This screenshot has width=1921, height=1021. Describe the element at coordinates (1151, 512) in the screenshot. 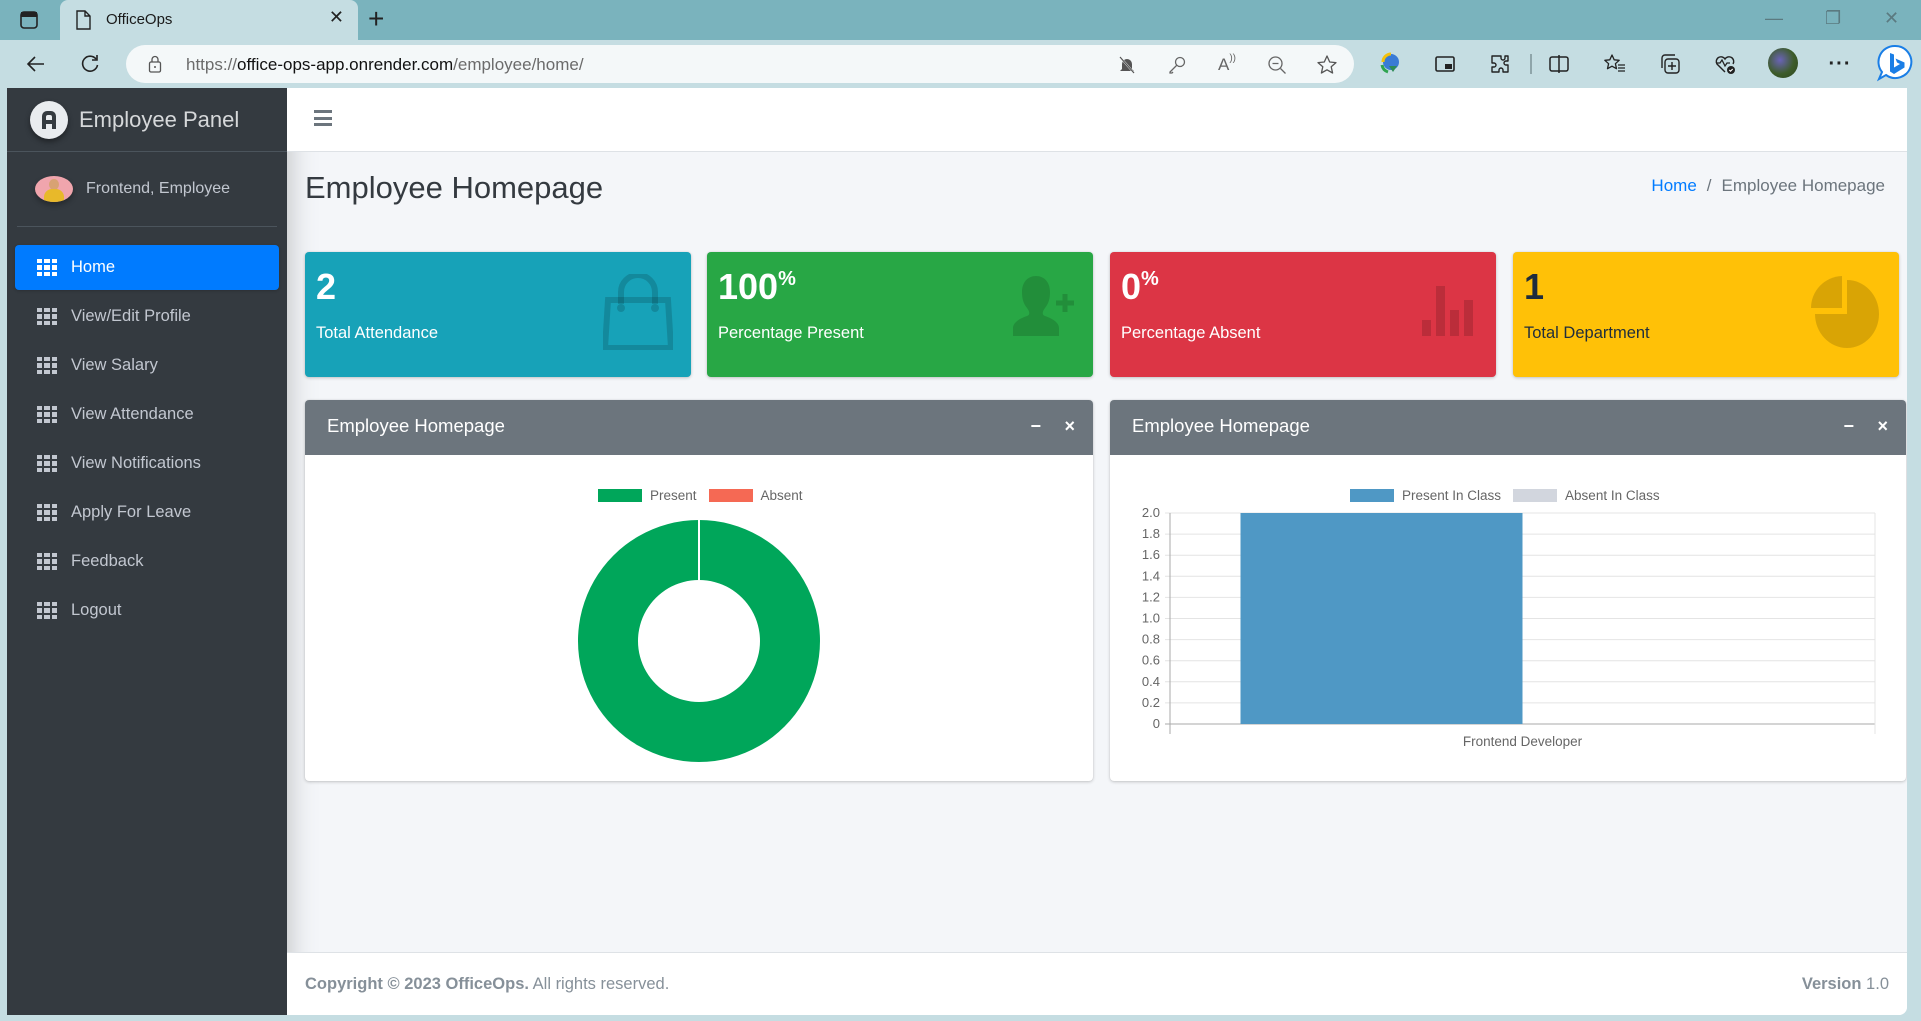

I see `y-tick-label: 2.0` at that location.